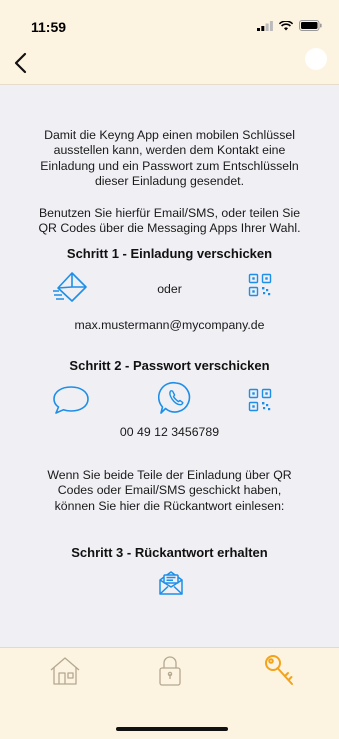  Describe the element at coordinates (169, 693) in the screenshot. I see `tab-bar` at that location.